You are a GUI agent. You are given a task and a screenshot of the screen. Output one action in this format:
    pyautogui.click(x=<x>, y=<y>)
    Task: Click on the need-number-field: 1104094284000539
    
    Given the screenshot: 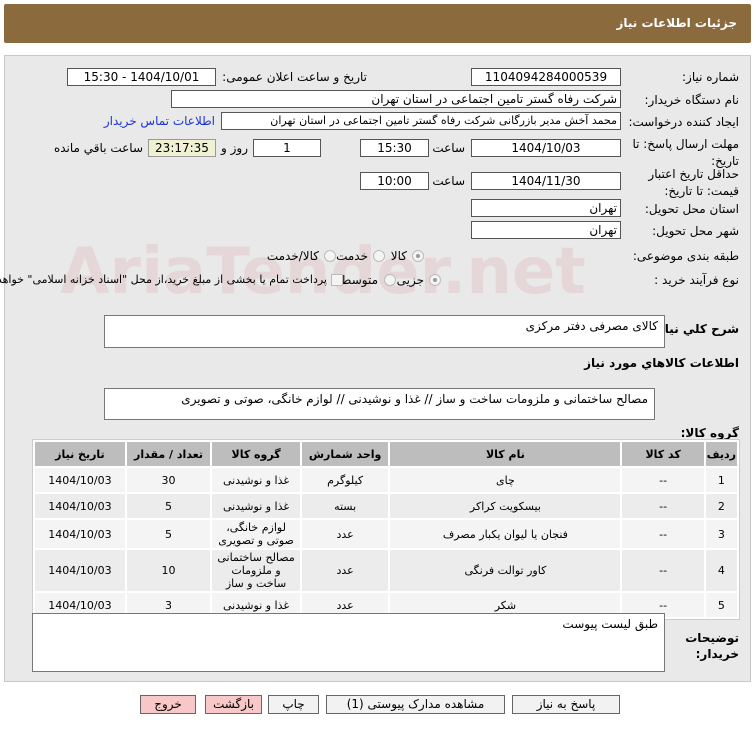 What is the action you would take?
    pyautogui.click(x=546, y=77)
    